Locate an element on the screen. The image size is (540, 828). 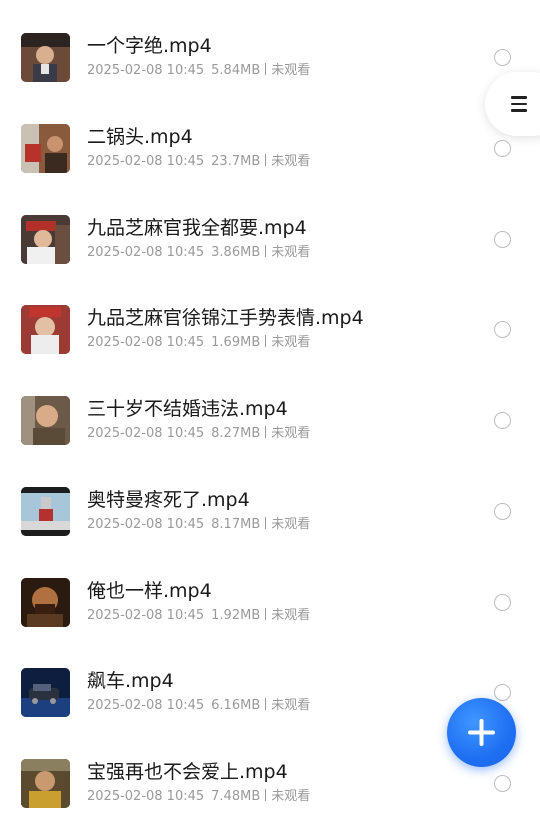
menu-icon is located at coordinates (519, 104).